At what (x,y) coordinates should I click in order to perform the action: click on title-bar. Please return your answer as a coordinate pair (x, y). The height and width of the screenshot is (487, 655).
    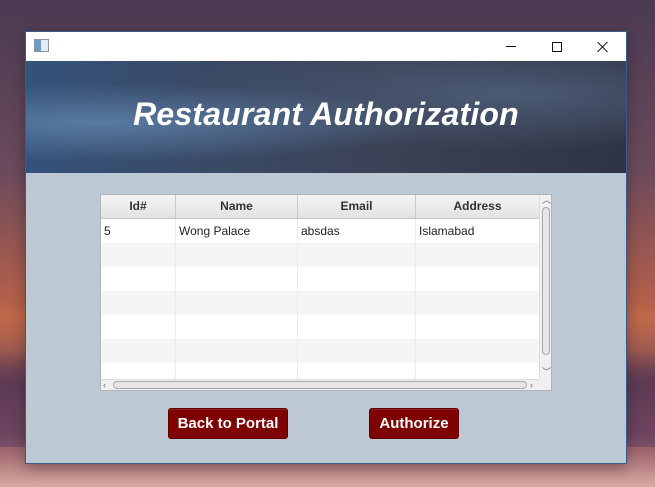
    Looking at the image, I should click on (326, 46).